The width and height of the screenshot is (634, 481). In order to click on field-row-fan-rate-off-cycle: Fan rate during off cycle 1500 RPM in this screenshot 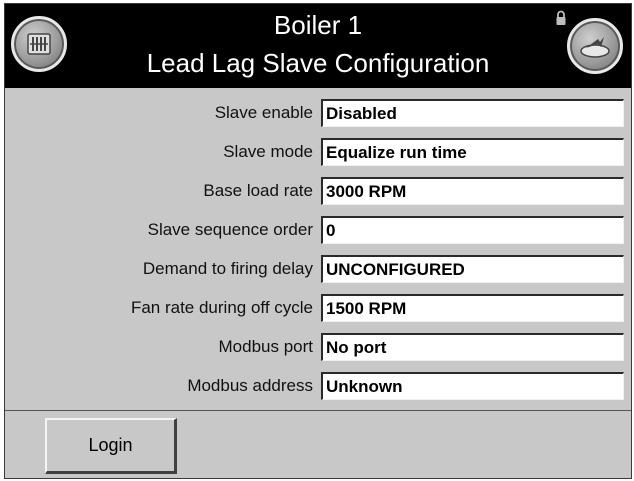, I will do `click(318, 307)`.